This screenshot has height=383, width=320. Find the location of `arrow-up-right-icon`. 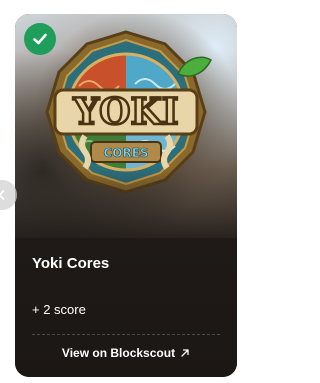

arrow-up-right-icon is located at coordinates (185, 353).